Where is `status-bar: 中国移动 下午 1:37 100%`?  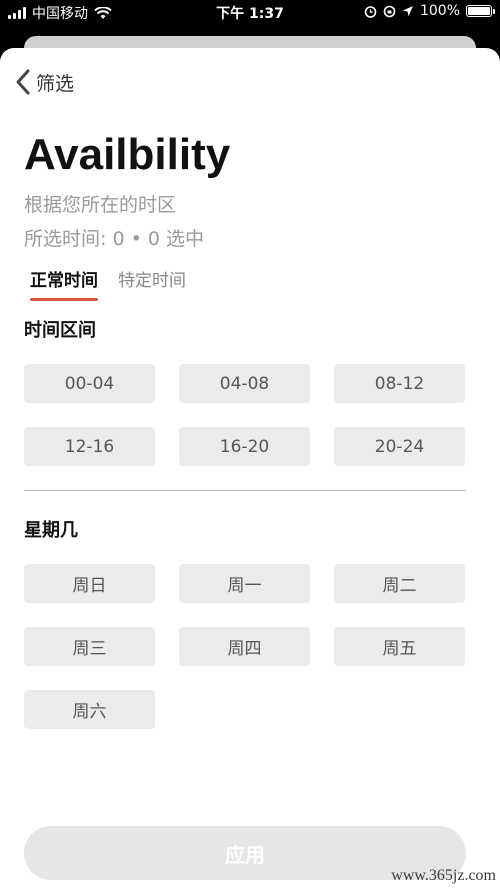 status-bar: 中国移动 下午 1:37 100% is located at coordinates (250, 12).